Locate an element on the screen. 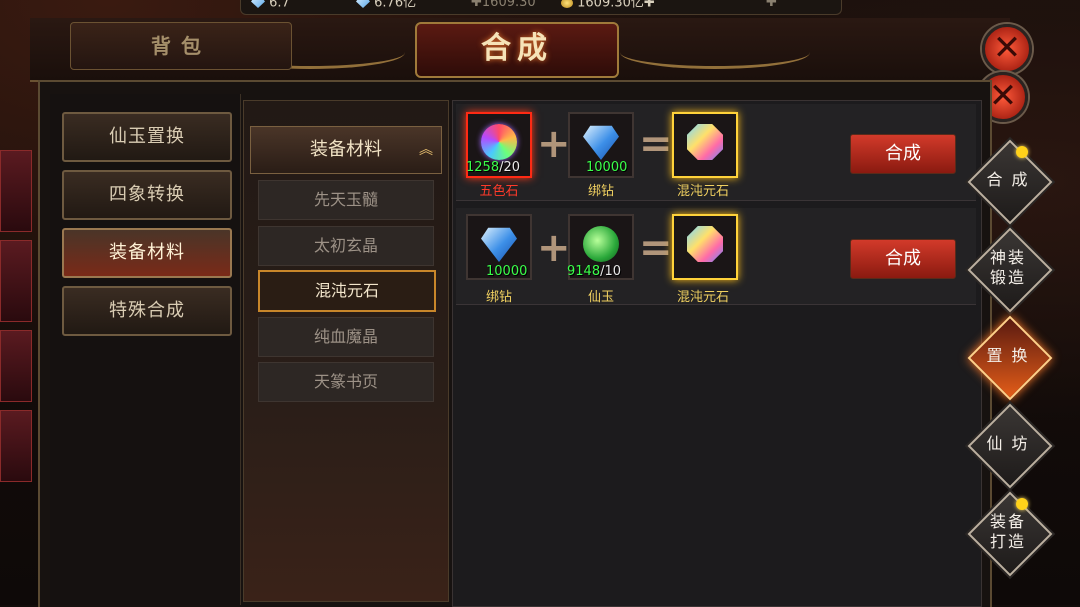 The width and height of the screenshot is (1080, 607). item-name: 仙玉 is located at coordinates (600, 297).